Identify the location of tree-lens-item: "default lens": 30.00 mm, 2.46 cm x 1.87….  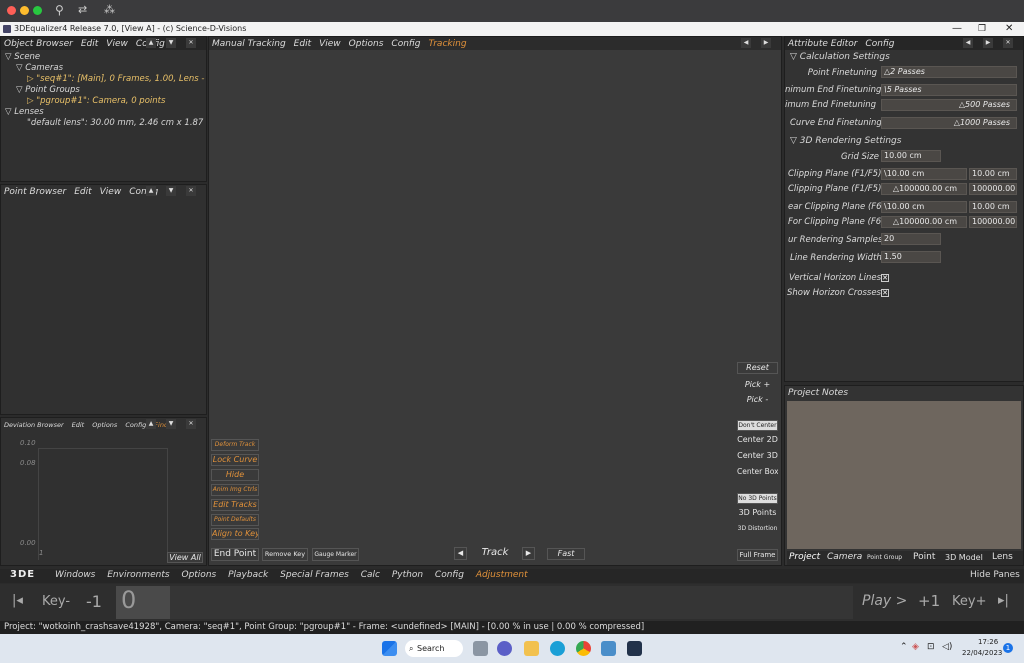
(105, 123).